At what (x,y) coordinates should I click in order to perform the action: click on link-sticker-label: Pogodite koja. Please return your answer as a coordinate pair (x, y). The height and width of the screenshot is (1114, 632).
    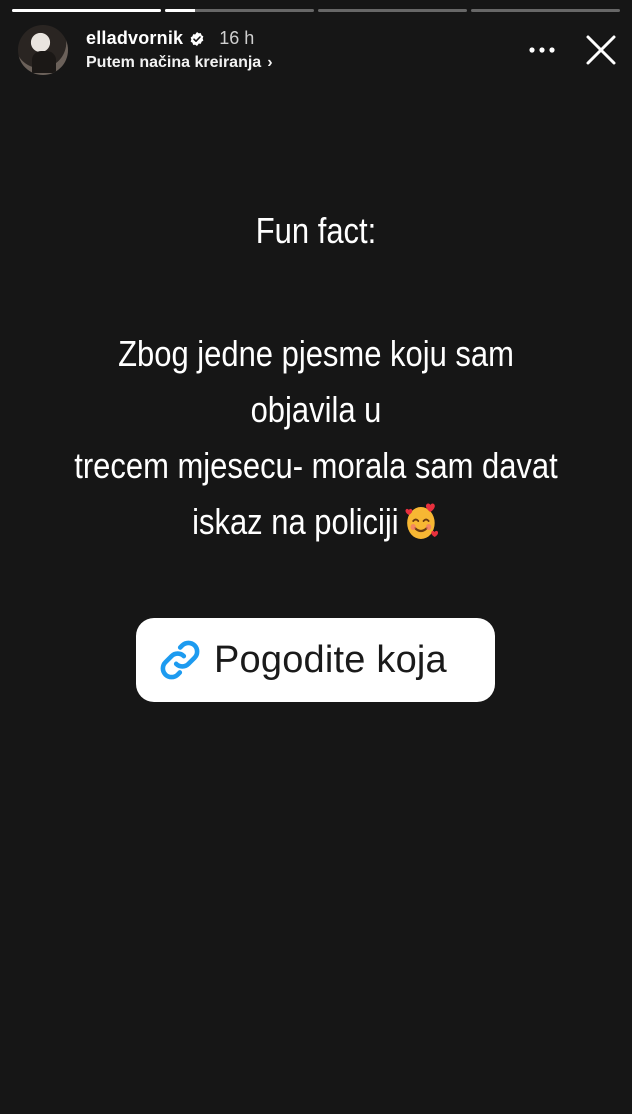
    Looking at the image, I should click on (330, 659).